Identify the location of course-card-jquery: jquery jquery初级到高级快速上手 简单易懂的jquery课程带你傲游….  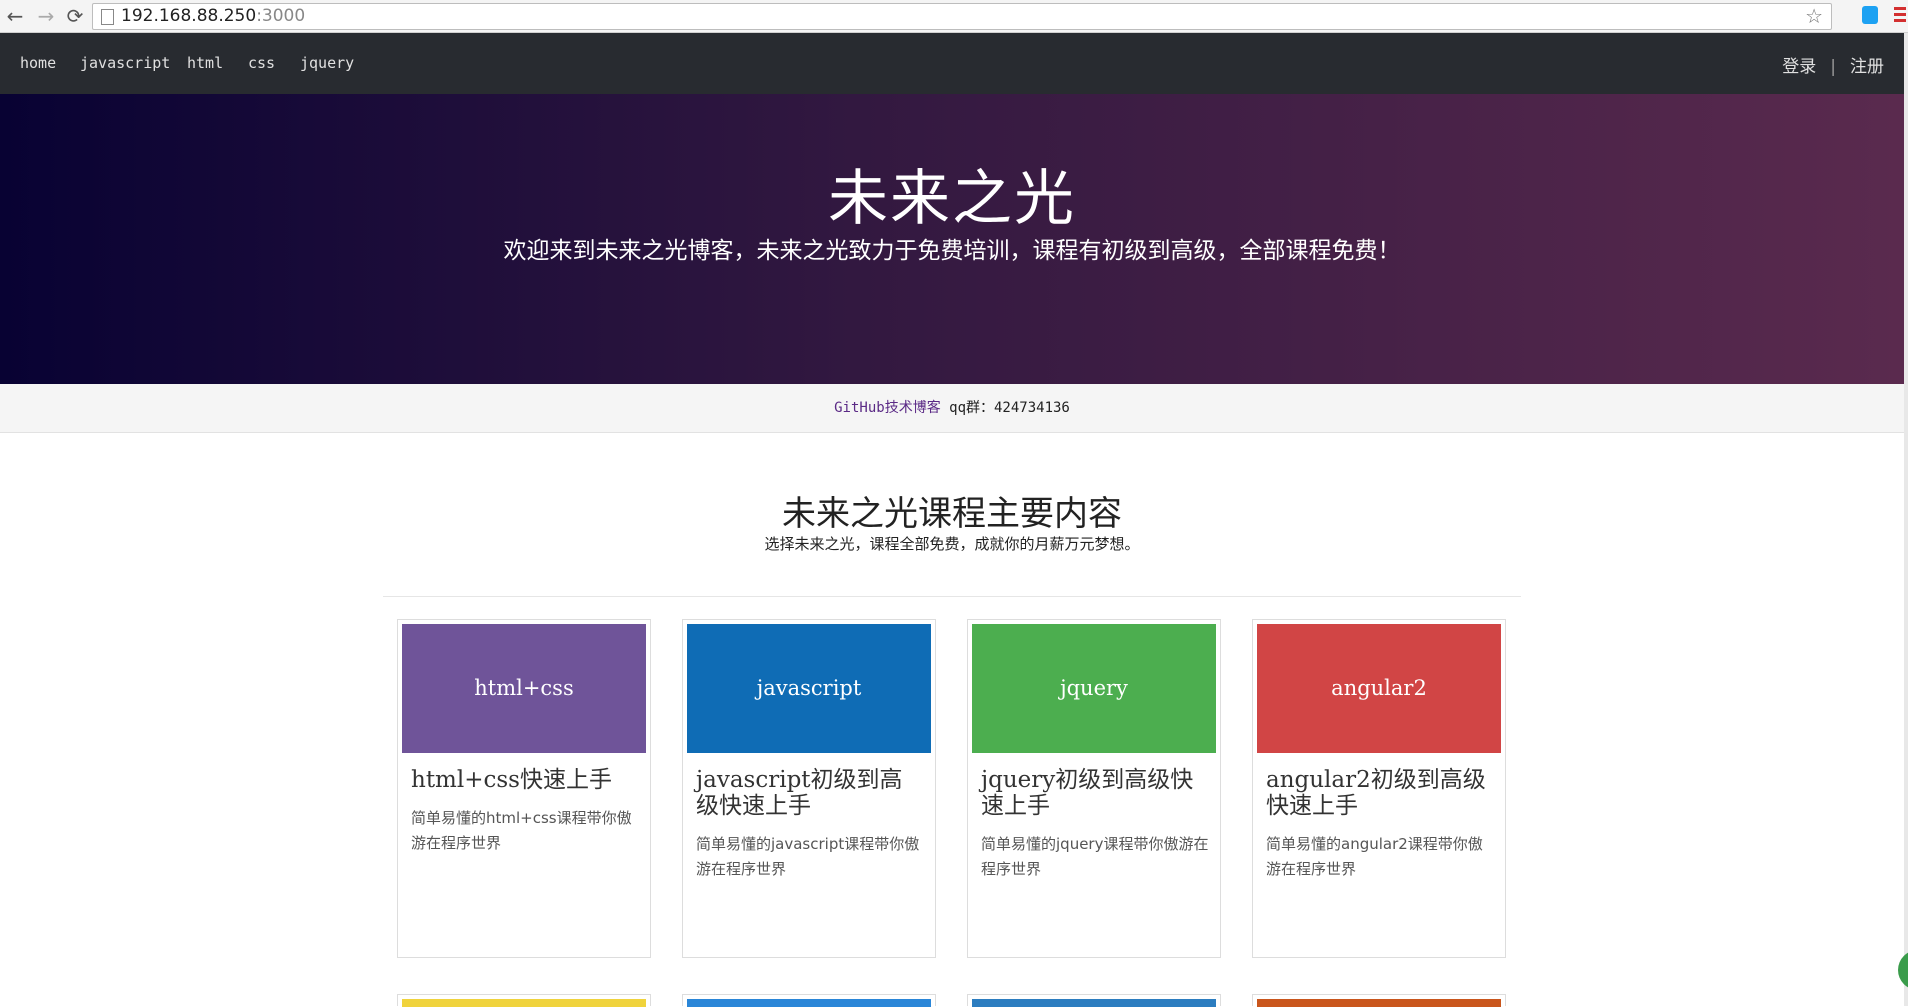
(1094, 788).